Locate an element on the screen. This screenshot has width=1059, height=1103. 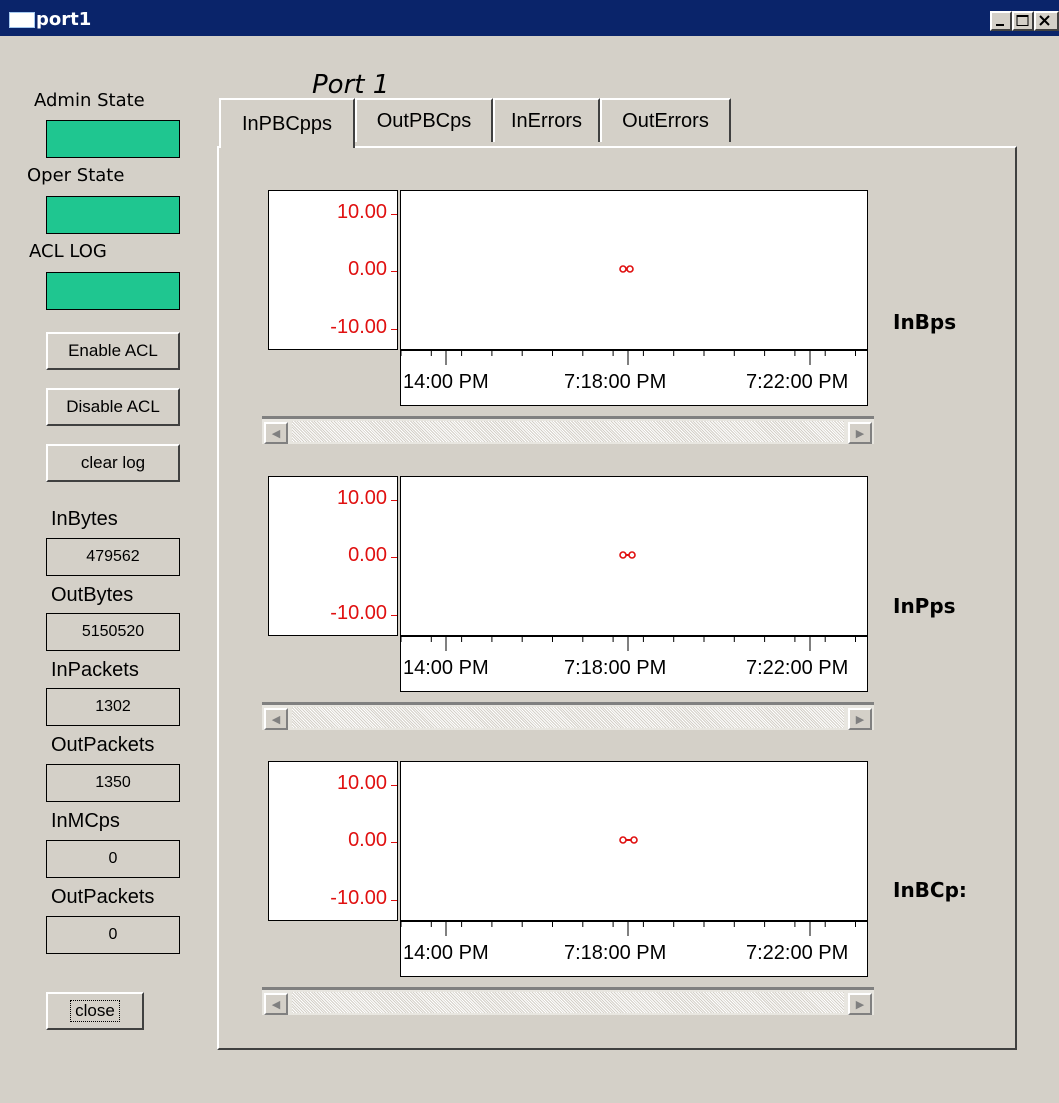
clear-log-button: clear log is located at coordinates (113, 463).